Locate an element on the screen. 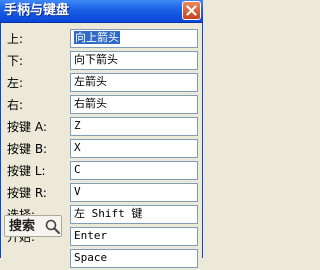 This screenshot has width=320, height=270. search-icon is located at coordinates (52, 226).